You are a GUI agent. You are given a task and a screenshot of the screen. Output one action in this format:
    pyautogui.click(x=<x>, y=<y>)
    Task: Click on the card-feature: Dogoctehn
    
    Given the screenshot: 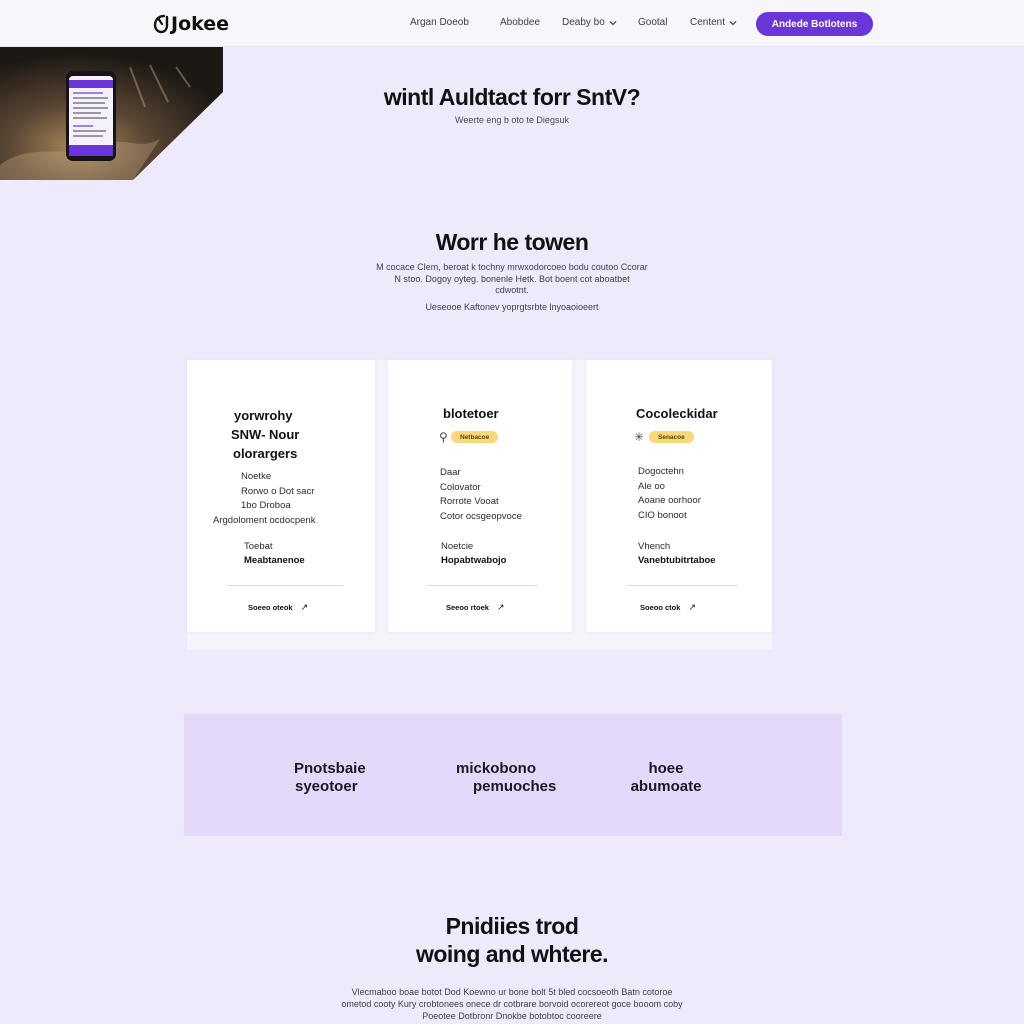 What is the action you would take?
    pyautogui.click(x=661, y=471)
    